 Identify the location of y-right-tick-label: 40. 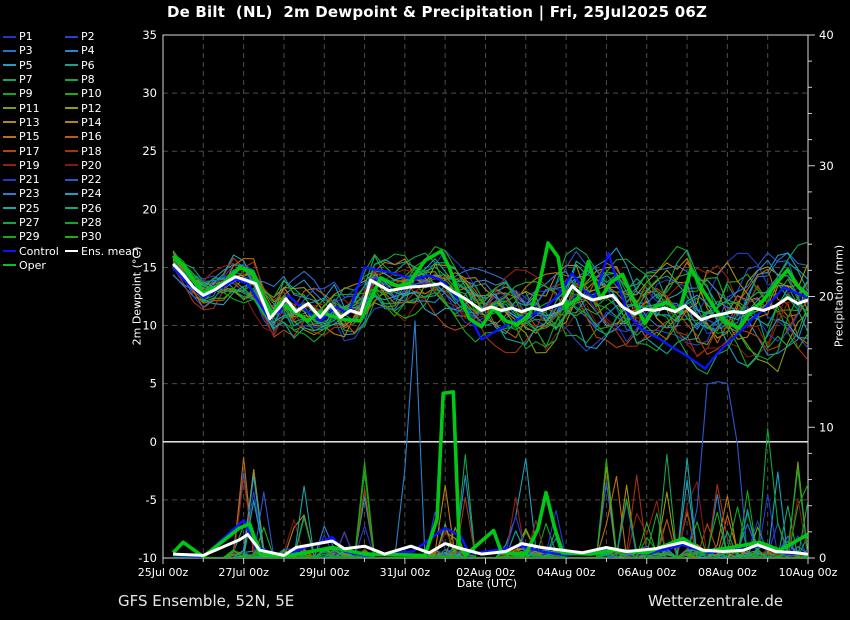
(826, 35).